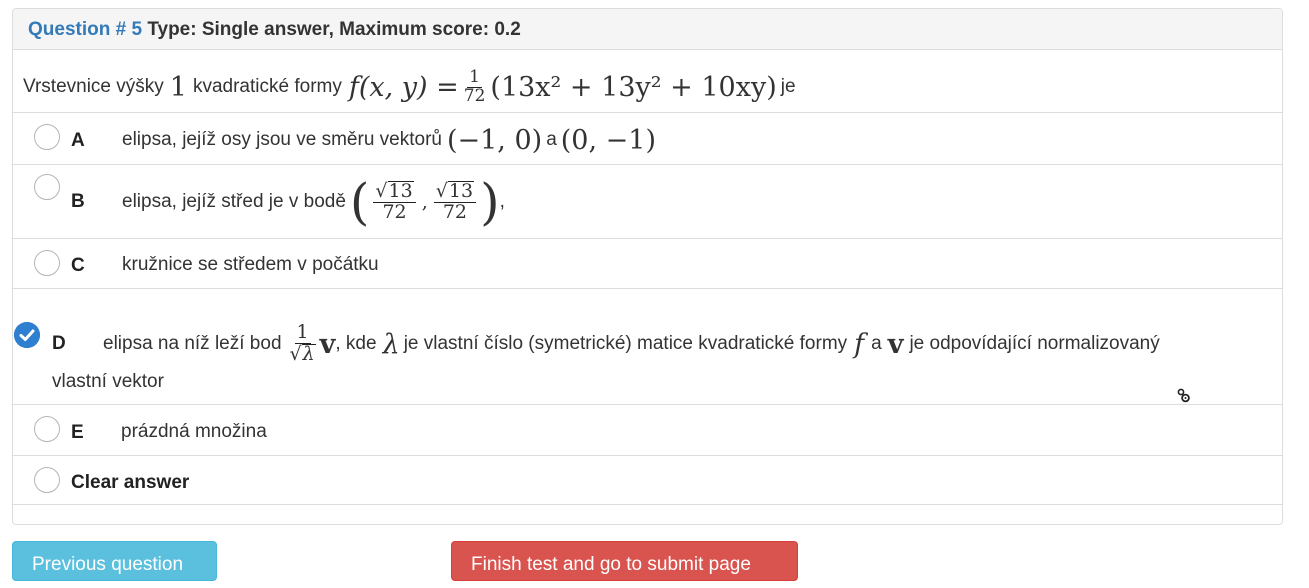 The width and height of the screenshot is (1309, 588). I want to click on clear-answer-row: Clear answer, so click(647, 480).